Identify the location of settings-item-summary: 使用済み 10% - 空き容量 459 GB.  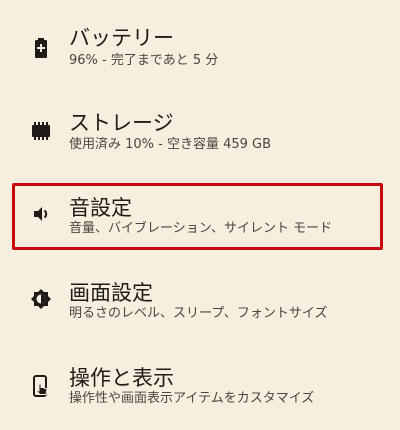
(170, 144).